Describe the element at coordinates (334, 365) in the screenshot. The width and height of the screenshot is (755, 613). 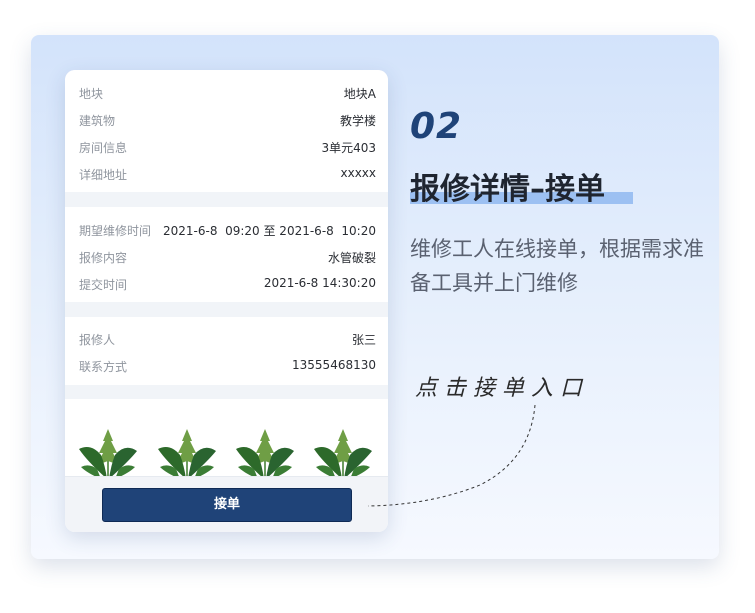
I see `row-value: 13555468130` at that location.